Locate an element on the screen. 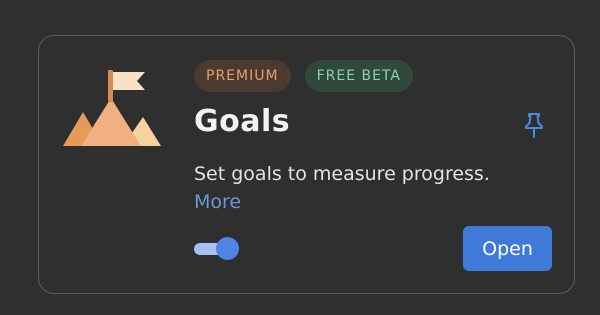 This screenshot has width=600, height=315. card-description: Set goals to measure progress. is located at coordinates (342, 174).